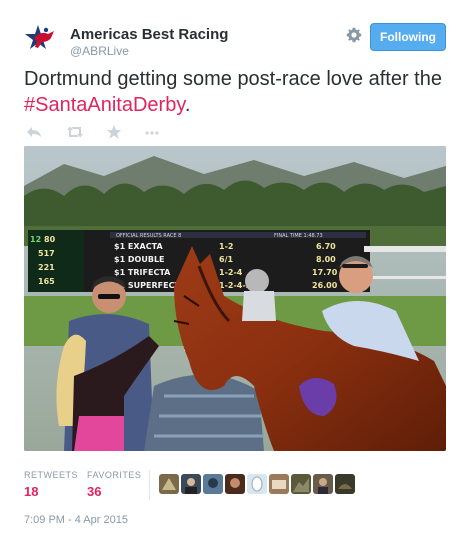  Describe the element at coordinates (31, 491) in the screenshot. I see `retweets-count: 18` at that location.